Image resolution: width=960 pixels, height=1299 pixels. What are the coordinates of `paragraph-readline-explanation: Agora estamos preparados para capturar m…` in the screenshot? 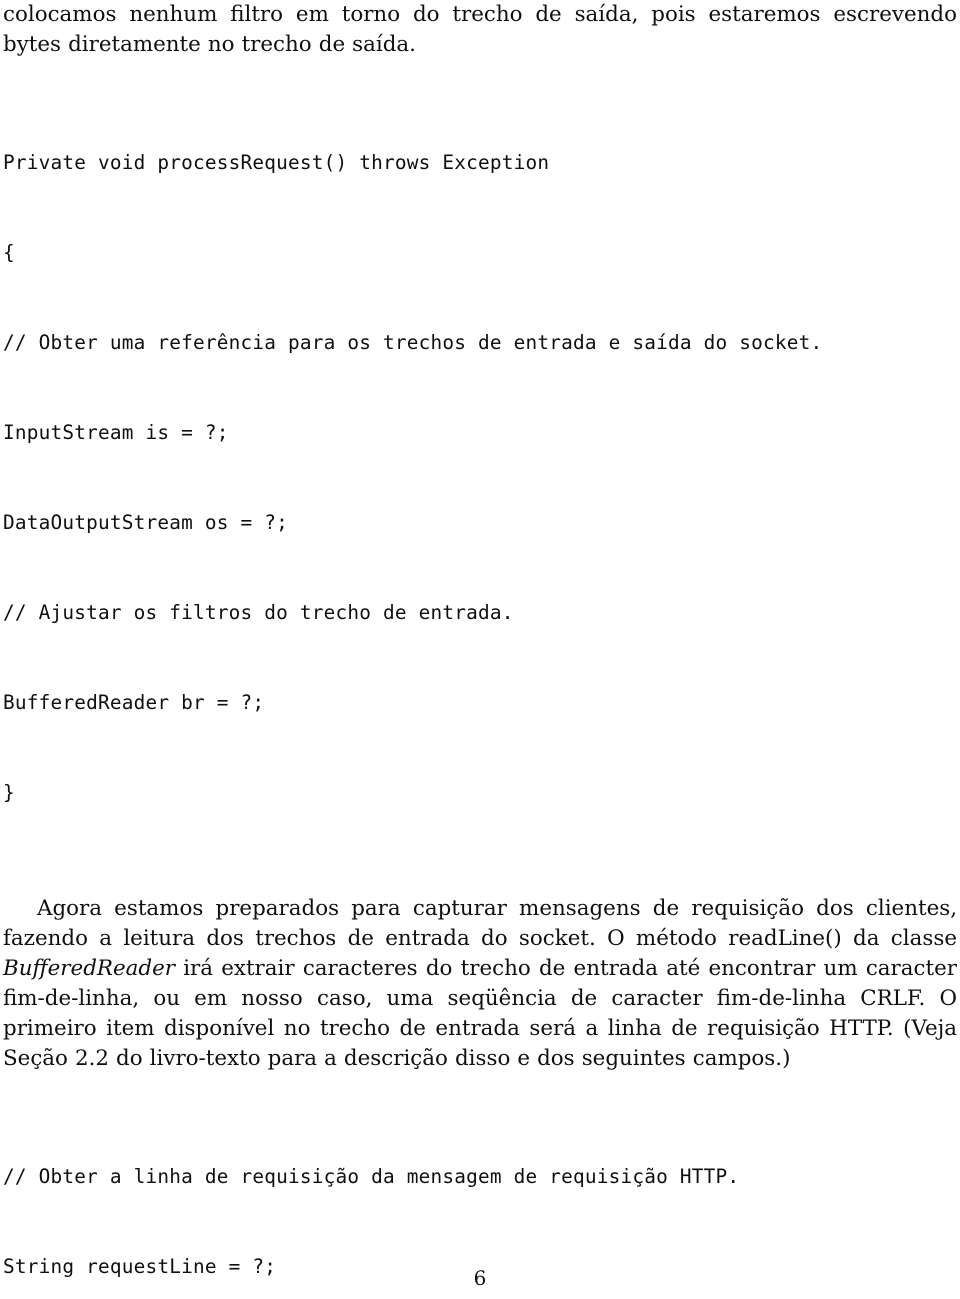 It's located at (480, 984).